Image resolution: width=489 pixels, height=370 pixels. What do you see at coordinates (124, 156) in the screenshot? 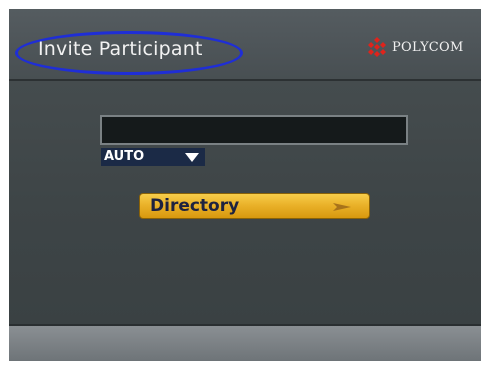
I see `call-speed-value: AUTO` at bounding box center [124, 156].